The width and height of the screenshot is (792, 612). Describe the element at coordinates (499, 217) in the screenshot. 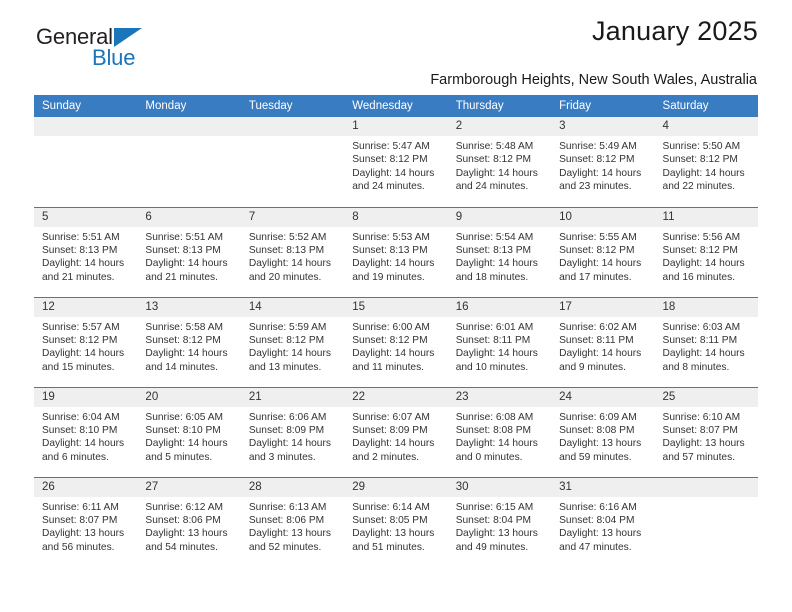

I see `day-number: 9` at that location.